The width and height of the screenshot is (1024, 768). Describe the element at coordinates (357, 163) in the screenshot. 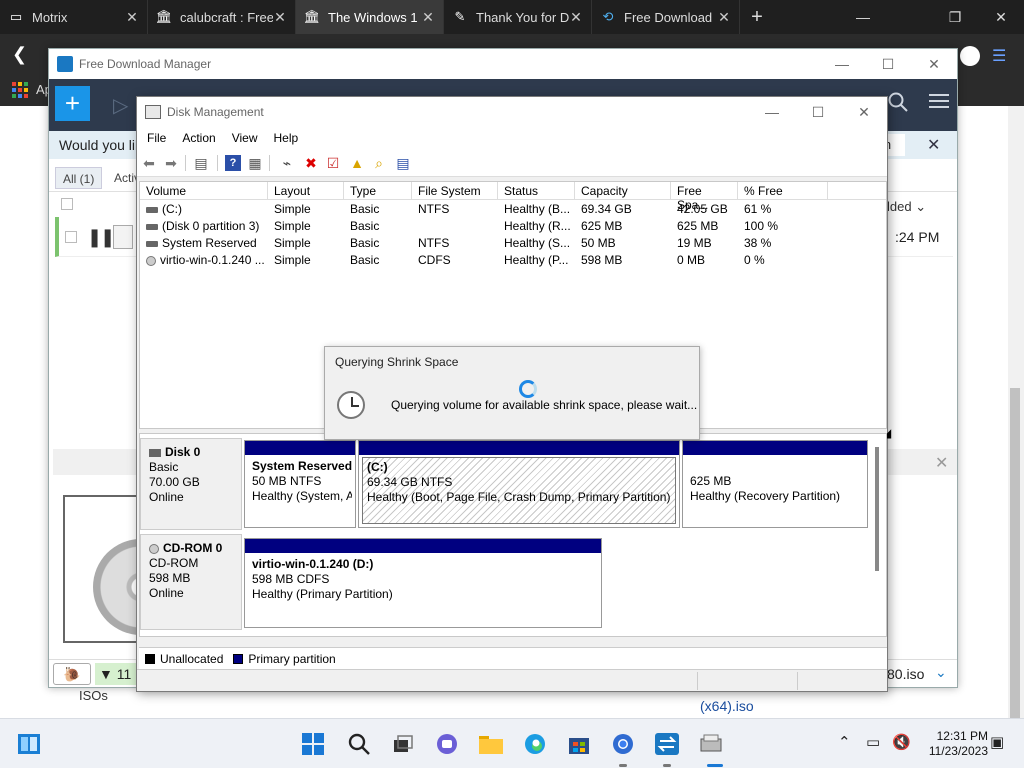

I see `folder-up-icon: ▲` at that location.